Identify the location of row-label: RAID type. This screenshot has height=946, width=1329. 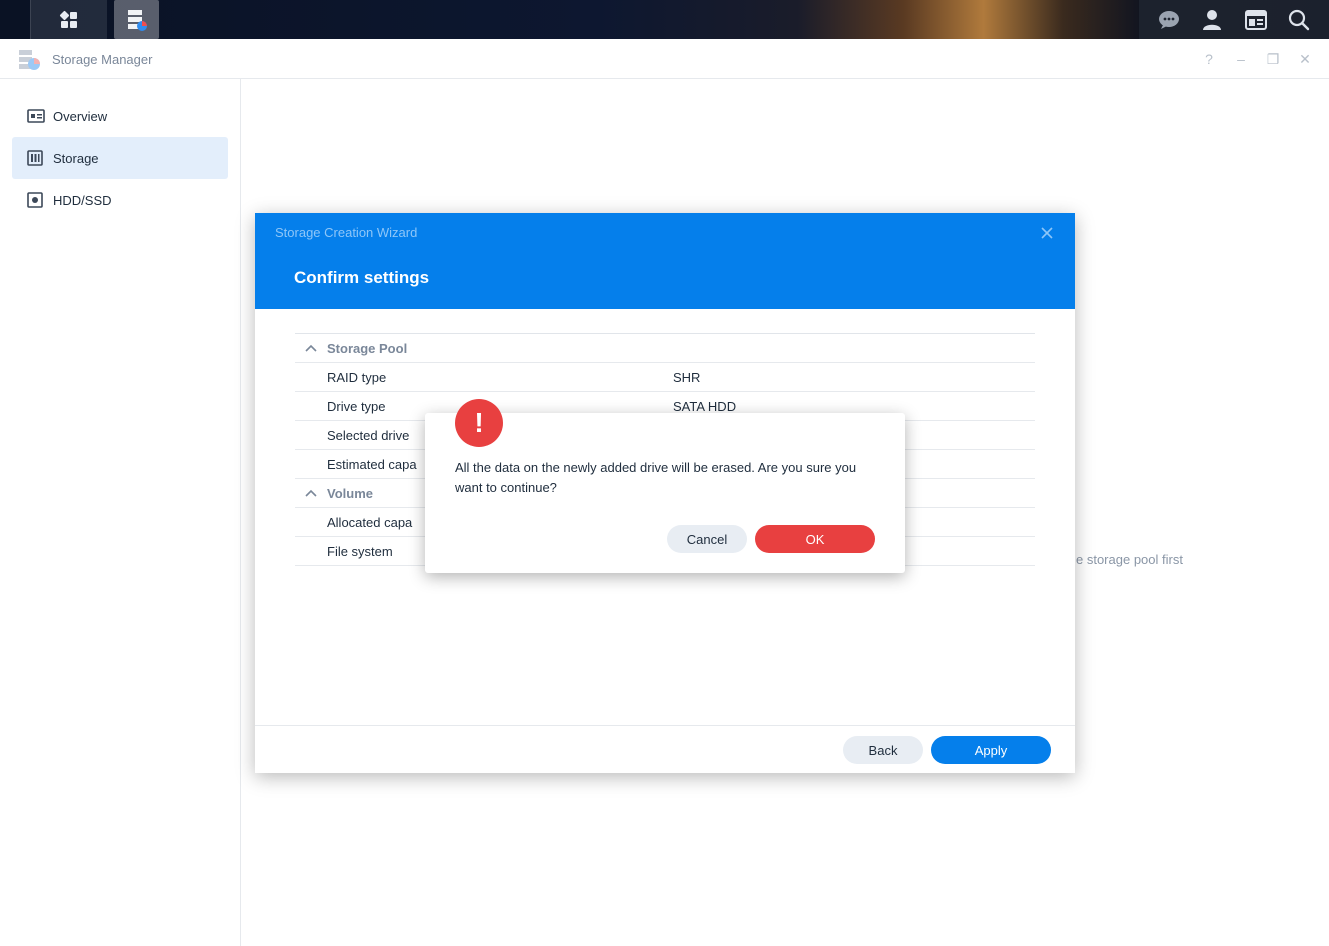
(357, 377).